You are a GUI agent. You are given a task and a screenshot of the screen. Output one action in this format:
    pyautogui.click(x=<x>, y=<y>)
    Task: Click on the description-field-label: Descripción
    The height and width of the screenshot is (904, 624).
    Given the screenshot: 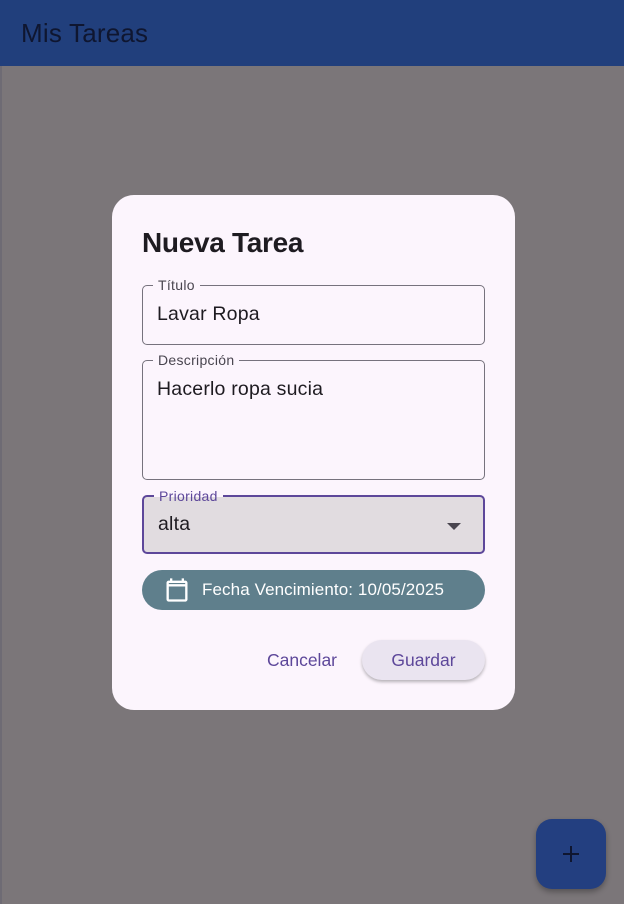 What is the action you would take?
    pyautogui.click(x=196, y=360)
    